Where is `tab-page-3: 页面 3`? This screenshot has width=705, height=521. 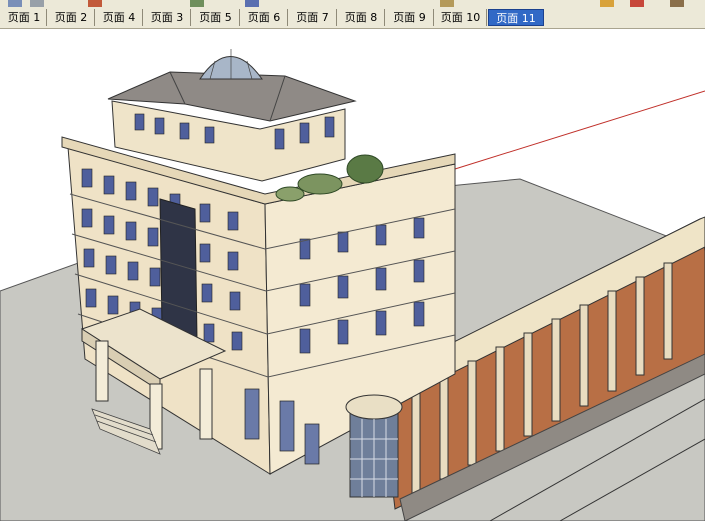
tab-page-3: 页面 3 is located at coordinates (167, 17).